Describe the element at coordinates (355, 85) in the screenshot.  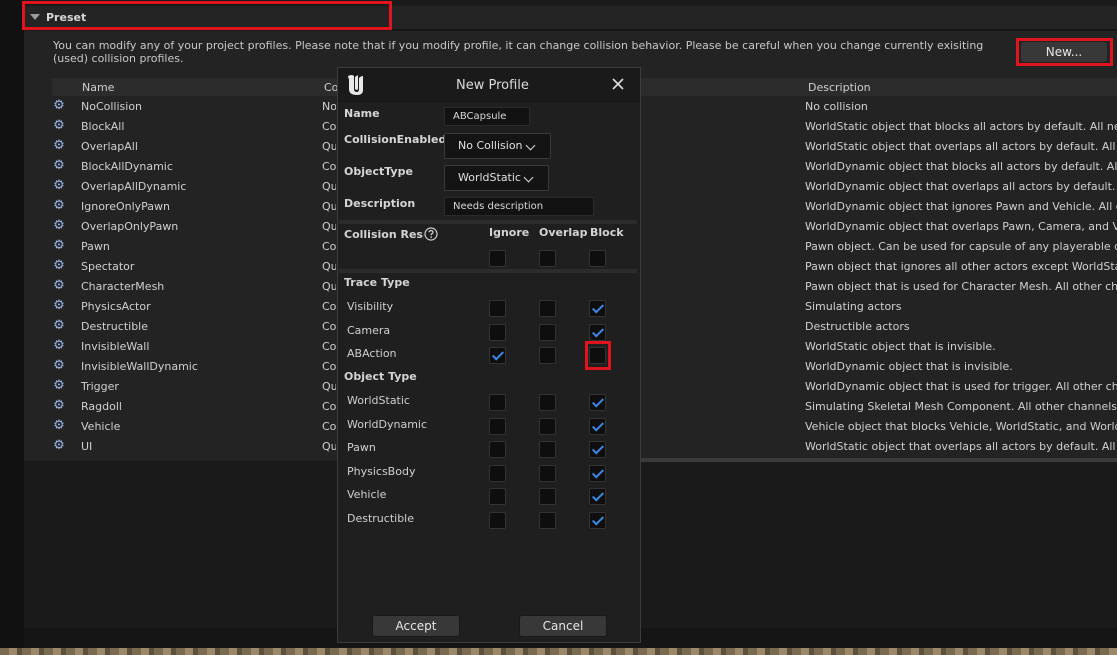
I see `unreal-logo-icon` at that location.